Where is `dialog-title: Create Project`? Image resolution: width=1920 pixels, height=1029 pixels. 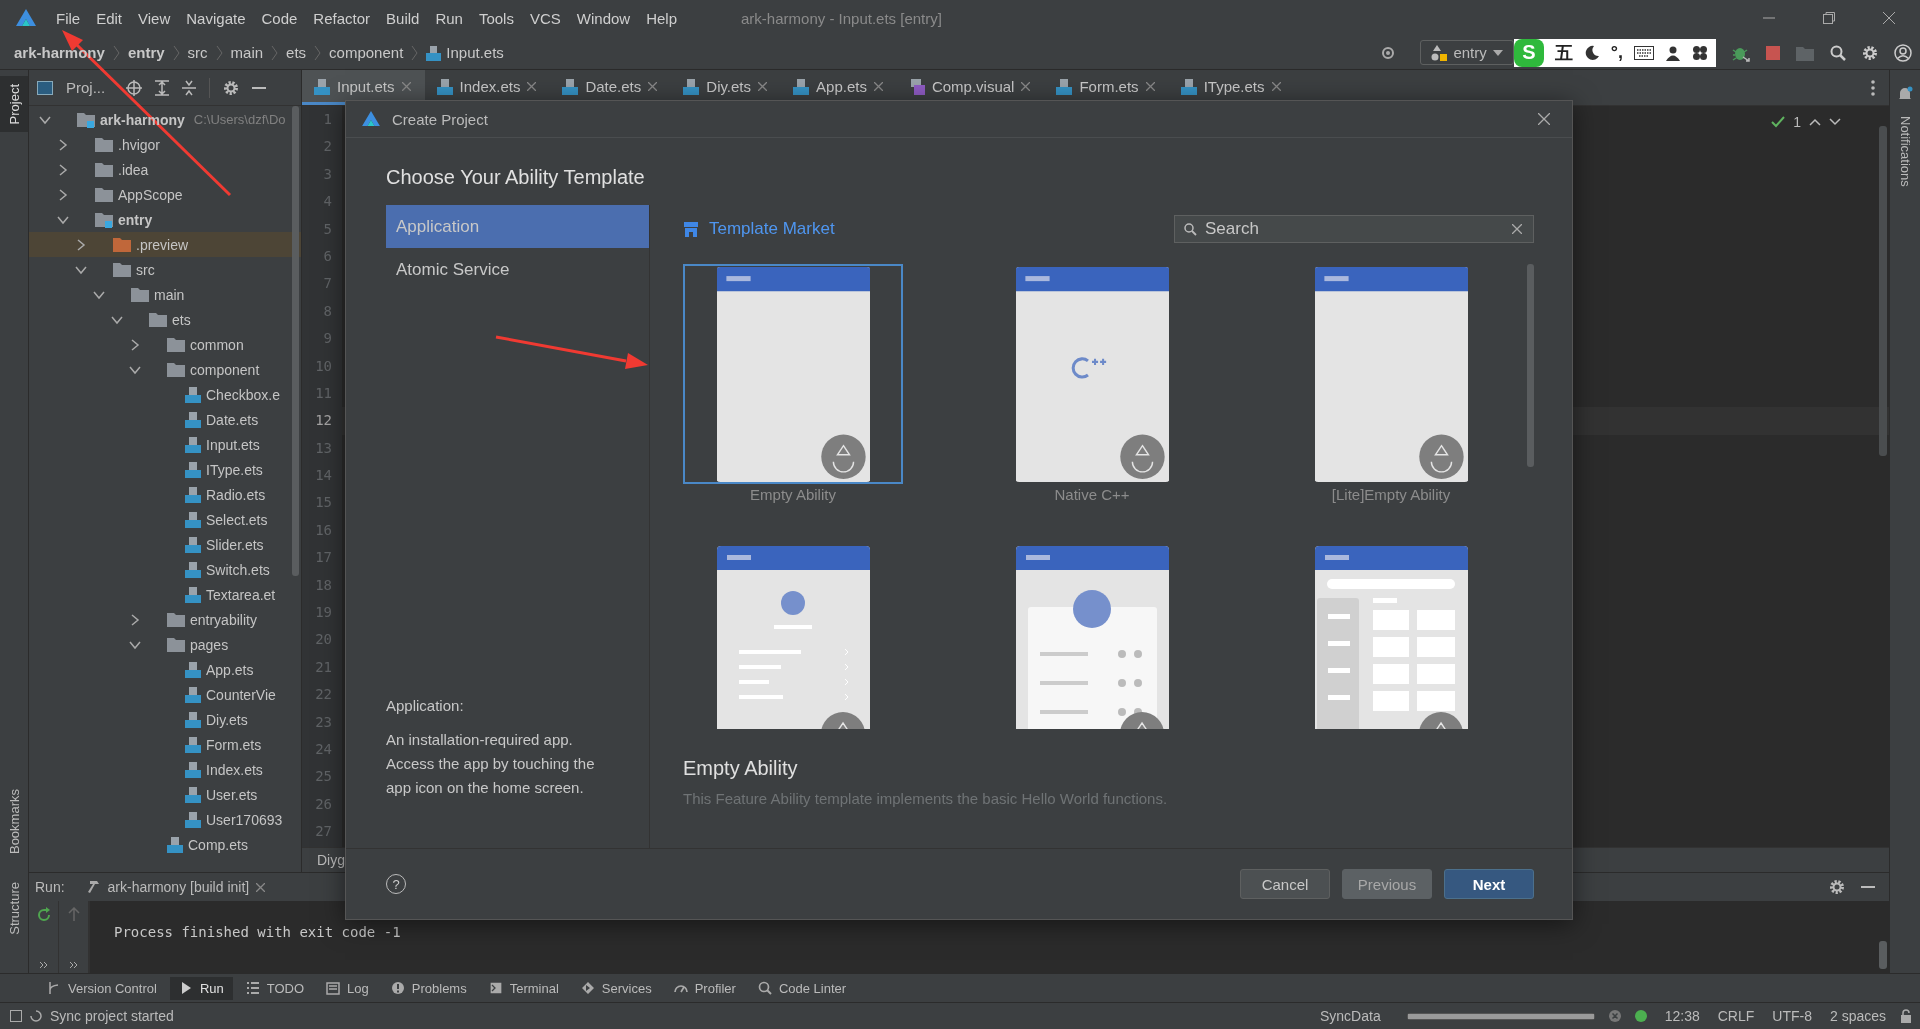 dialog-title: Create Project is located at coordinates (440, 119).